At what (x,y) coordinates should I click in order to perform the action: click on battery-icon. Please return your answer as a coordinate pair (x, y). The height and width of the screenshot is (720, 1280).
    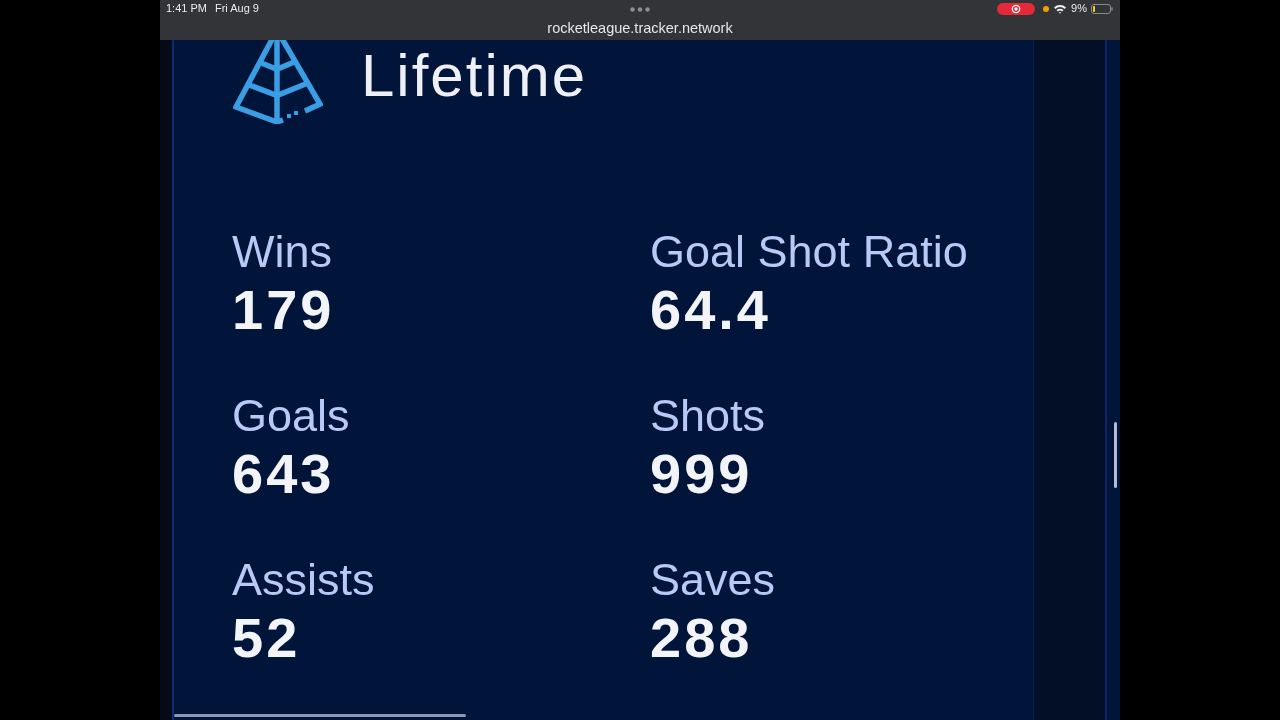
    Looking at the image, I should click on (1102, 8).